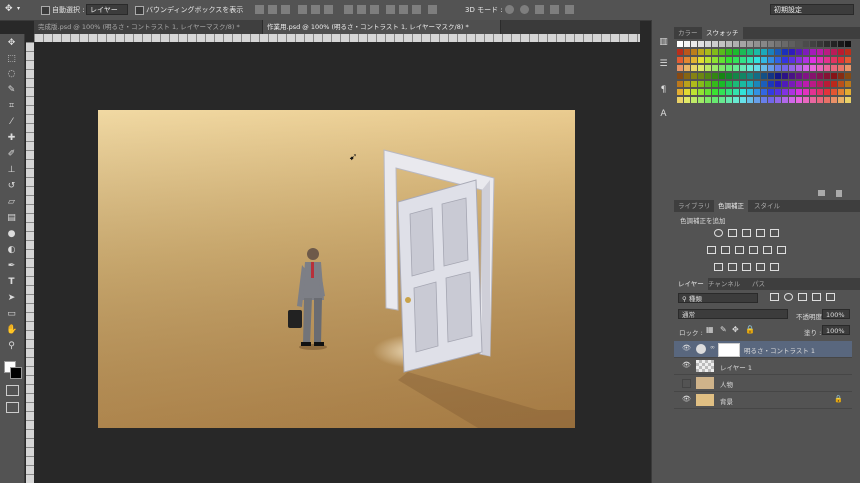  I want to click on opacity-field: 100%, so click(836, 314).